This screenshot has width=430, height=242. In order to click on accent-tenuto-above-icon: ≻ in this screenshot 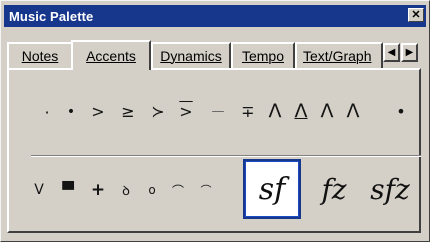, I will do `click(158, 111)`.